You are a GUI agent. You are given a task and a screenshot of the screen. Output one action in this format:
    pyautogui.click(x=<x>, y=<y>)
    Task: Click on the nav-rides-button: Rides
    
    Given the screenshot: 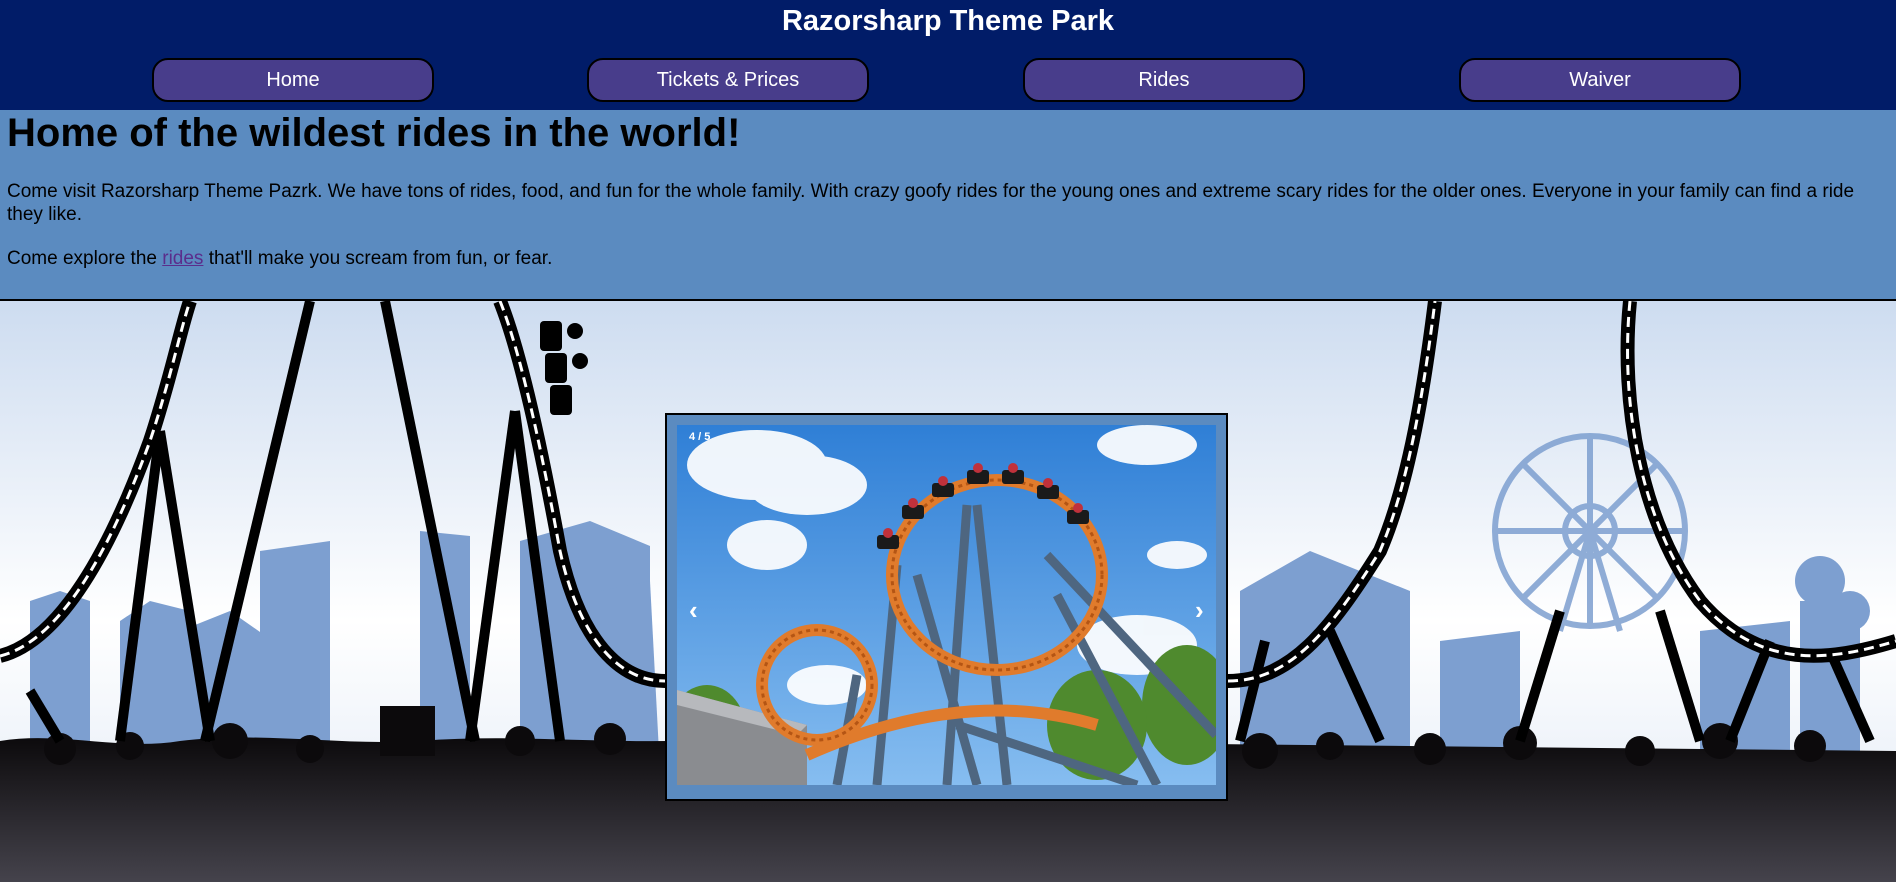 What is the action you would take?
    pyautogui.click(x=1164, y=80)
    